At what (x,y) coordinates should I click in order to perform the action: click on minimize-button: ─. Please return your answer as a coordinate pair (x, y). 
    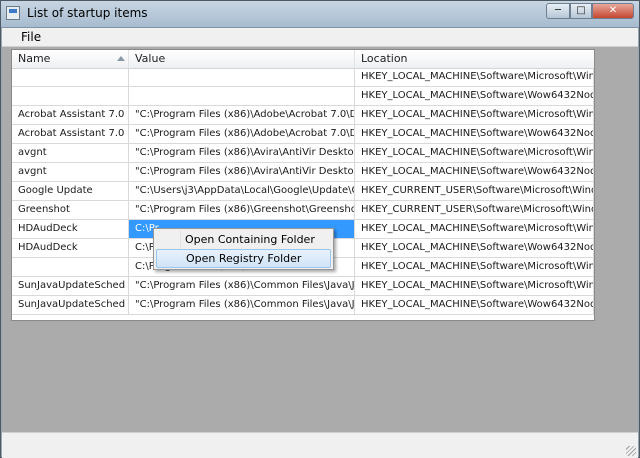
    Looking at the image, I should click on (558, 11).